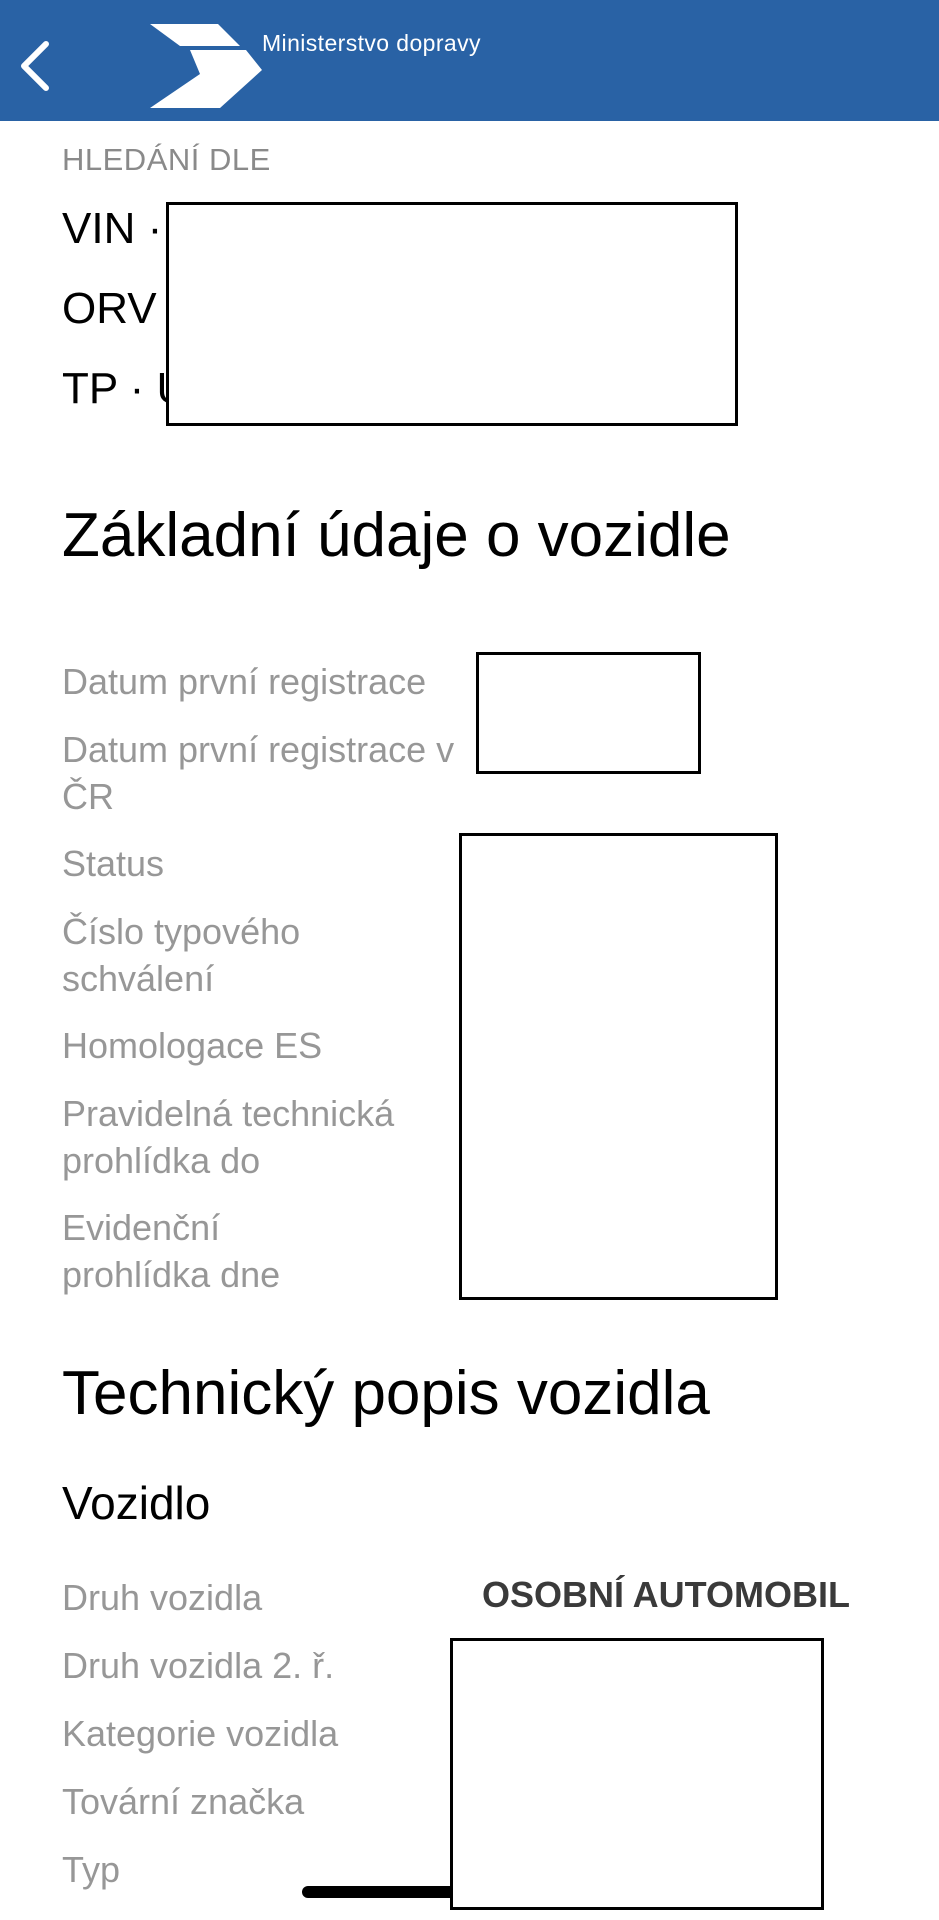  I want to click on redaction-box-search, so click(452, 314).